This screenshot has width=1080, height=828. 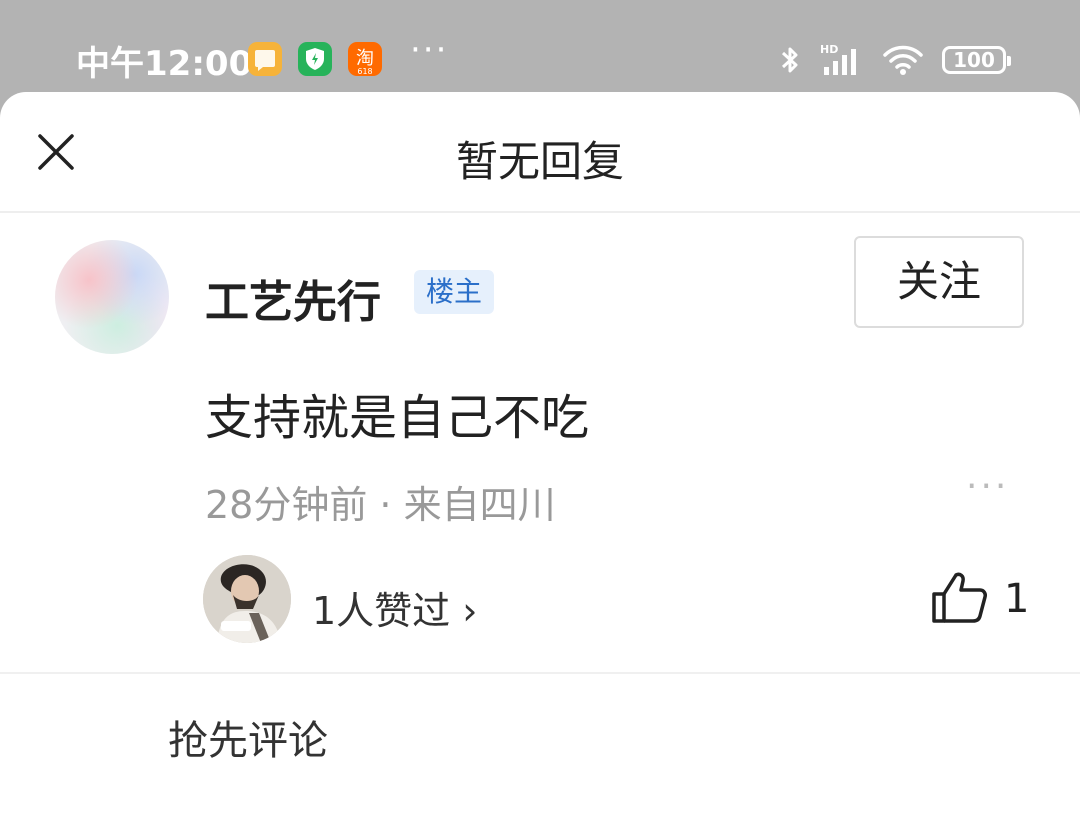 I want to click on follow-button: 关注, so click(x=939, y=282).